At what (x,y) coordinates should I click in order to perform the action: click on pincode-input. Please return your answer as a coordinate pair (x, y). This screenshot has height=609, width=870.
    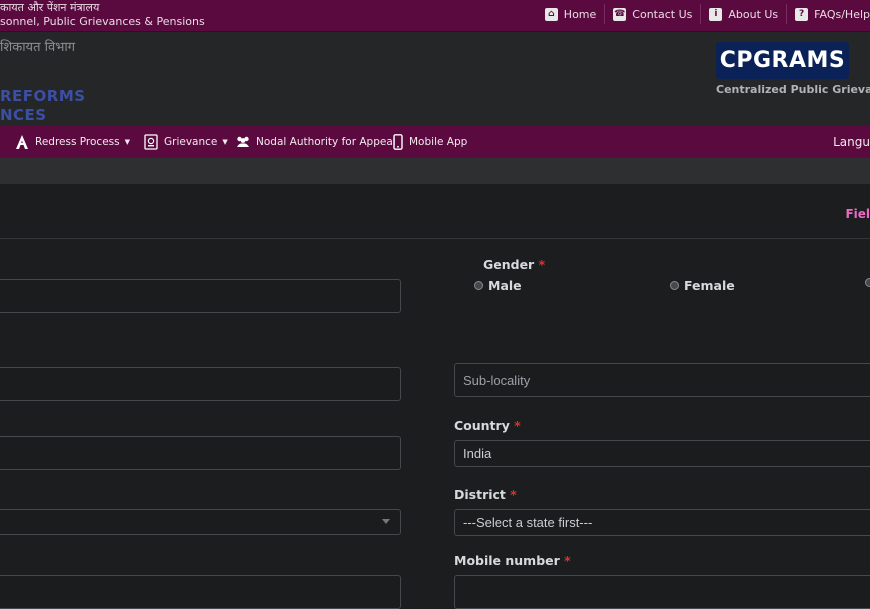
    Looking at the image, I should click on (200, 592).